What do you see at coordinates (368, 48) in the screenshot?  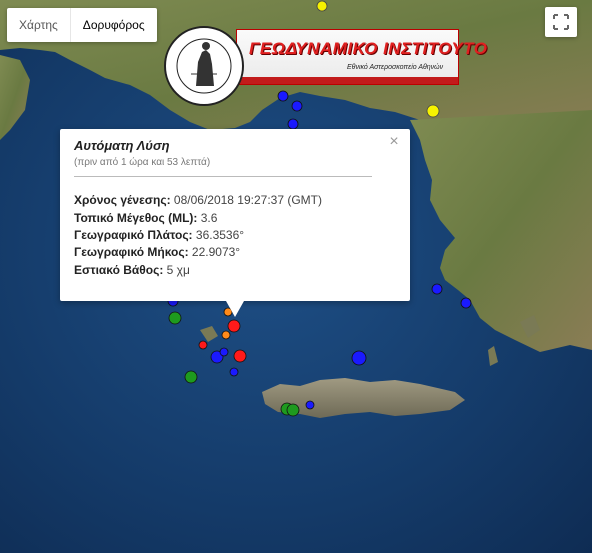 I see `logo-title: ΓΕΩΔΥΝΑΜΙΚΟ ΙΝΣΤΙΤΟΥΤΟ` at bounding box center [368, 48].